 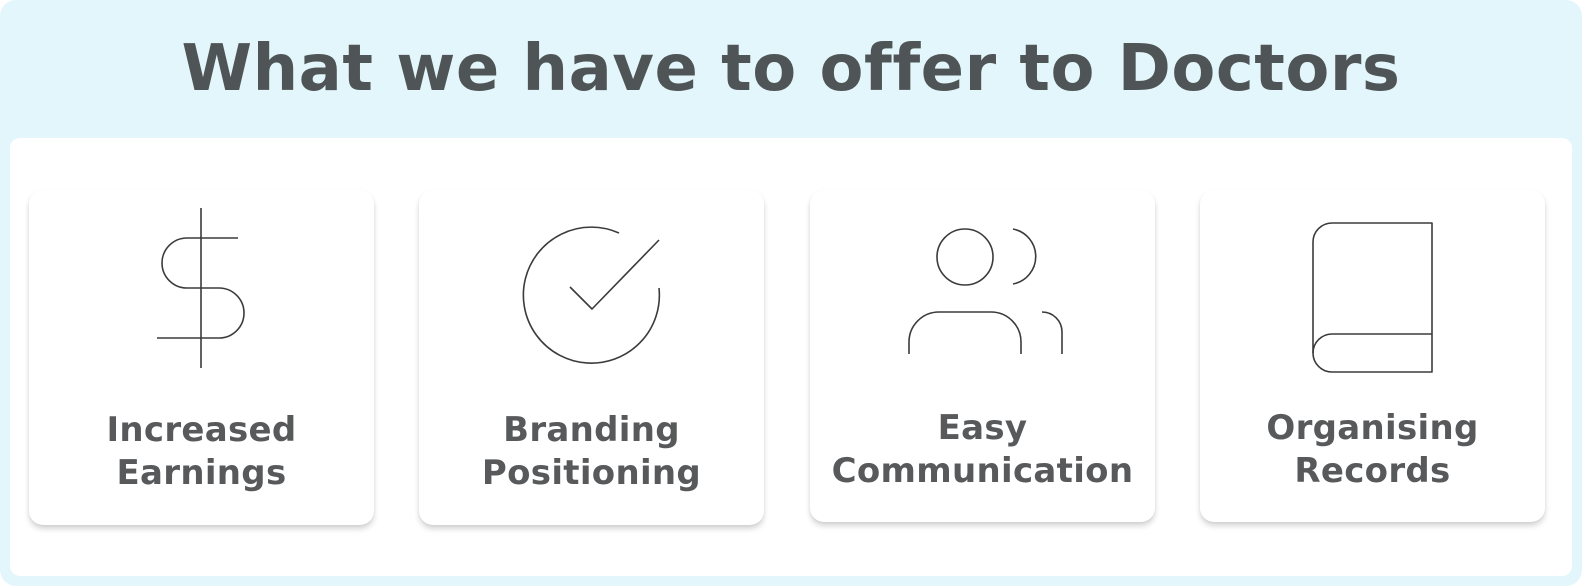 What do you see at coordinates (591, 430) in the screenshot?
I see `card-label-line: Branding` at bounding box center [591, 430].